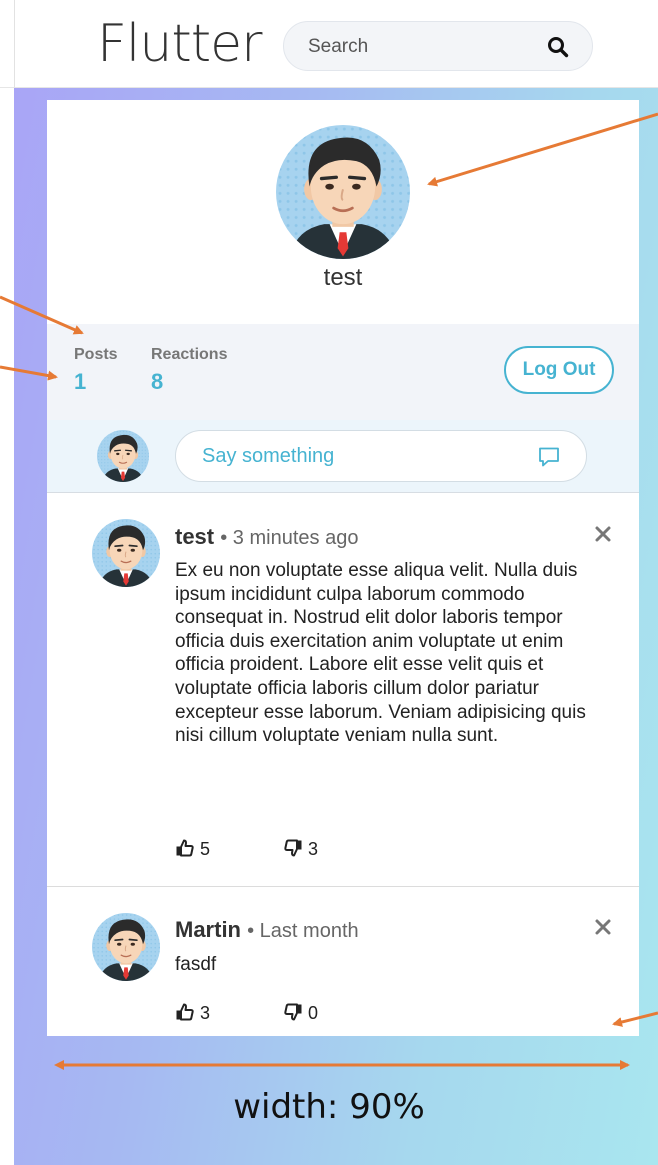 This screenshot has height=1165, width=658. Describe the element at coordinates (303, 931) in the screenshot. I see `post-time: • Last month` at that location.